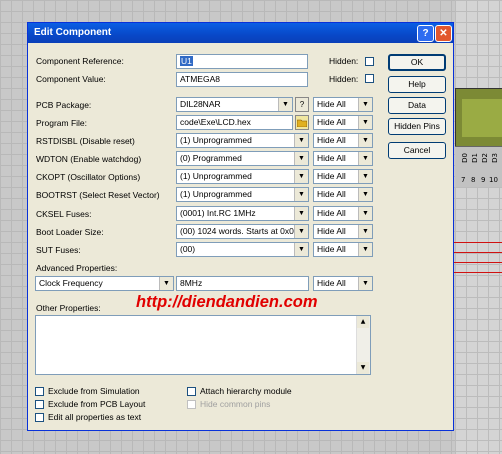 Image resolution: width=502 pixels, height=454 pixels. I want to click on ok-button: OK, so click(417, 62).